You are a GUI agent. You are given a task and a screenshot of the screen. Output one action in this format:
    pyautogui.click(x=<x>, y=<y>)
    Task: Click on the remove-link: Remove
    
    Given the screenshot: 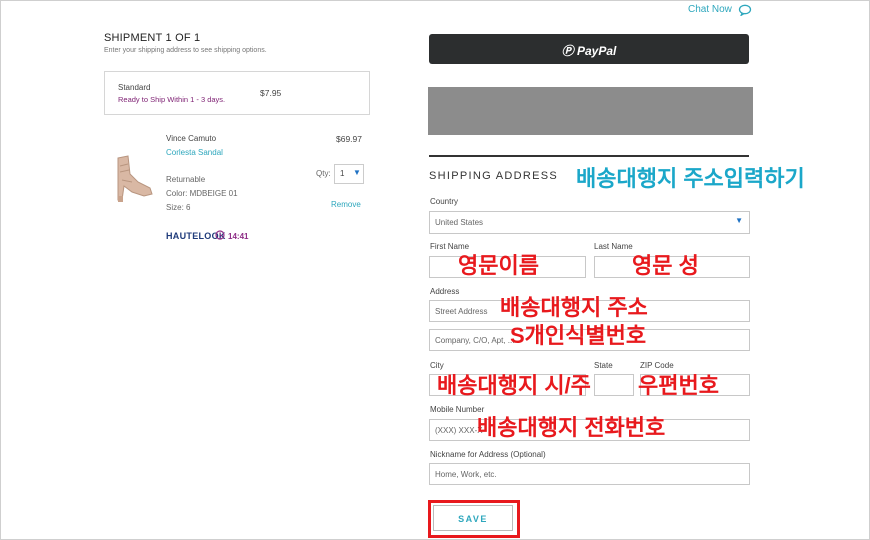 What is the action you would take?
    pyautogui.click(x=346, y=204)
    